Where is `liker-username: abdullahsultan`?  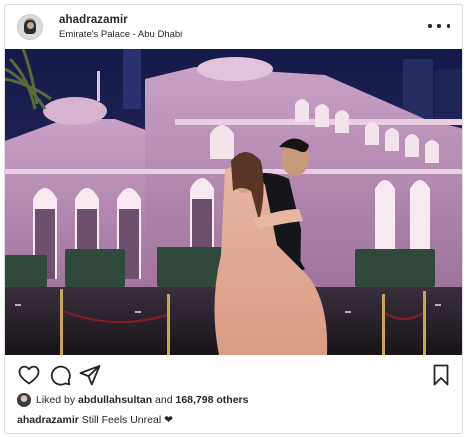
liker-username: abdullahsultan is located at coordinates (115, 400).